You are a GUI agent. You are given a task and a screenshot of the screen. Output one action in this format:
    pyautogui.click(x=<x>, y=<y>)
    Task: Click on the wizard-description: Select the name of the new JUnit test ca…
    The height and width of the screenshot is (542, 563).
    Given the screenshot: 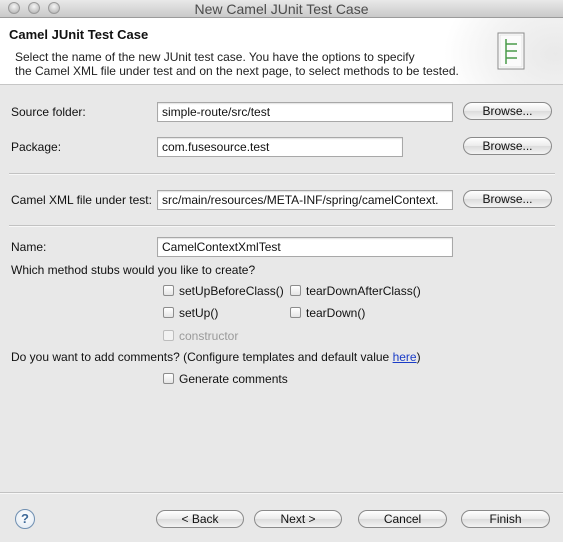 What is the action you would take?
    pyautogui.click(x=245, y=64)
    